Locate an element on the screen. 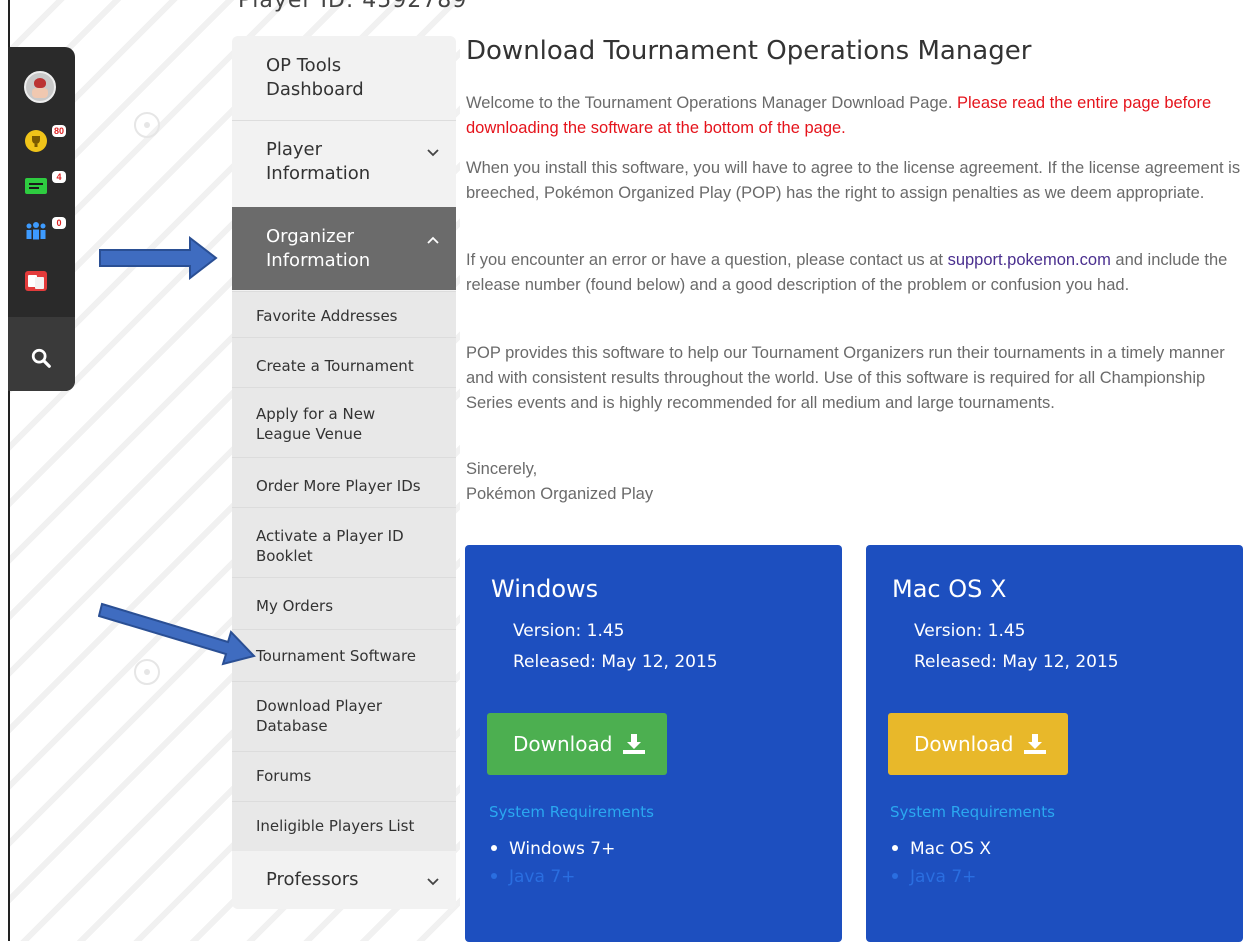  sidebar-item-label: Professors is located at coordinates (312, 879).